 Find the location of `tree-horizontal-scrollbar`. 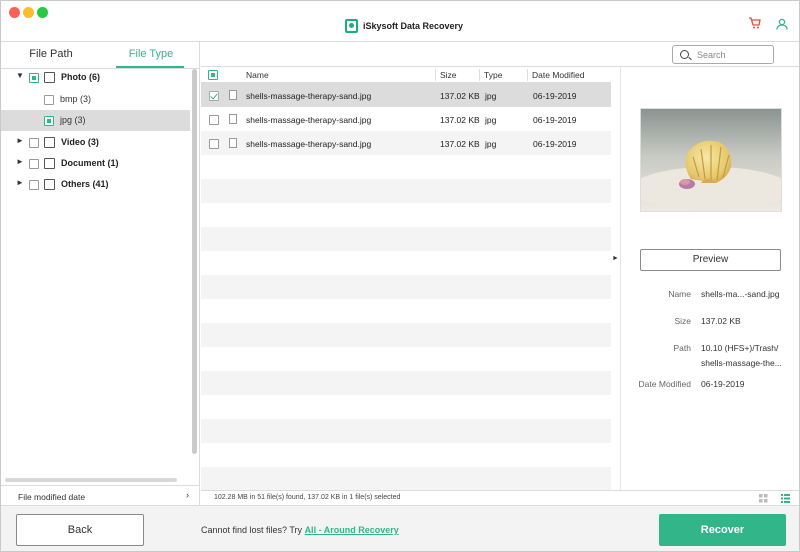

tree-horizontal-scrollbar is located at coordinates (91, 480).